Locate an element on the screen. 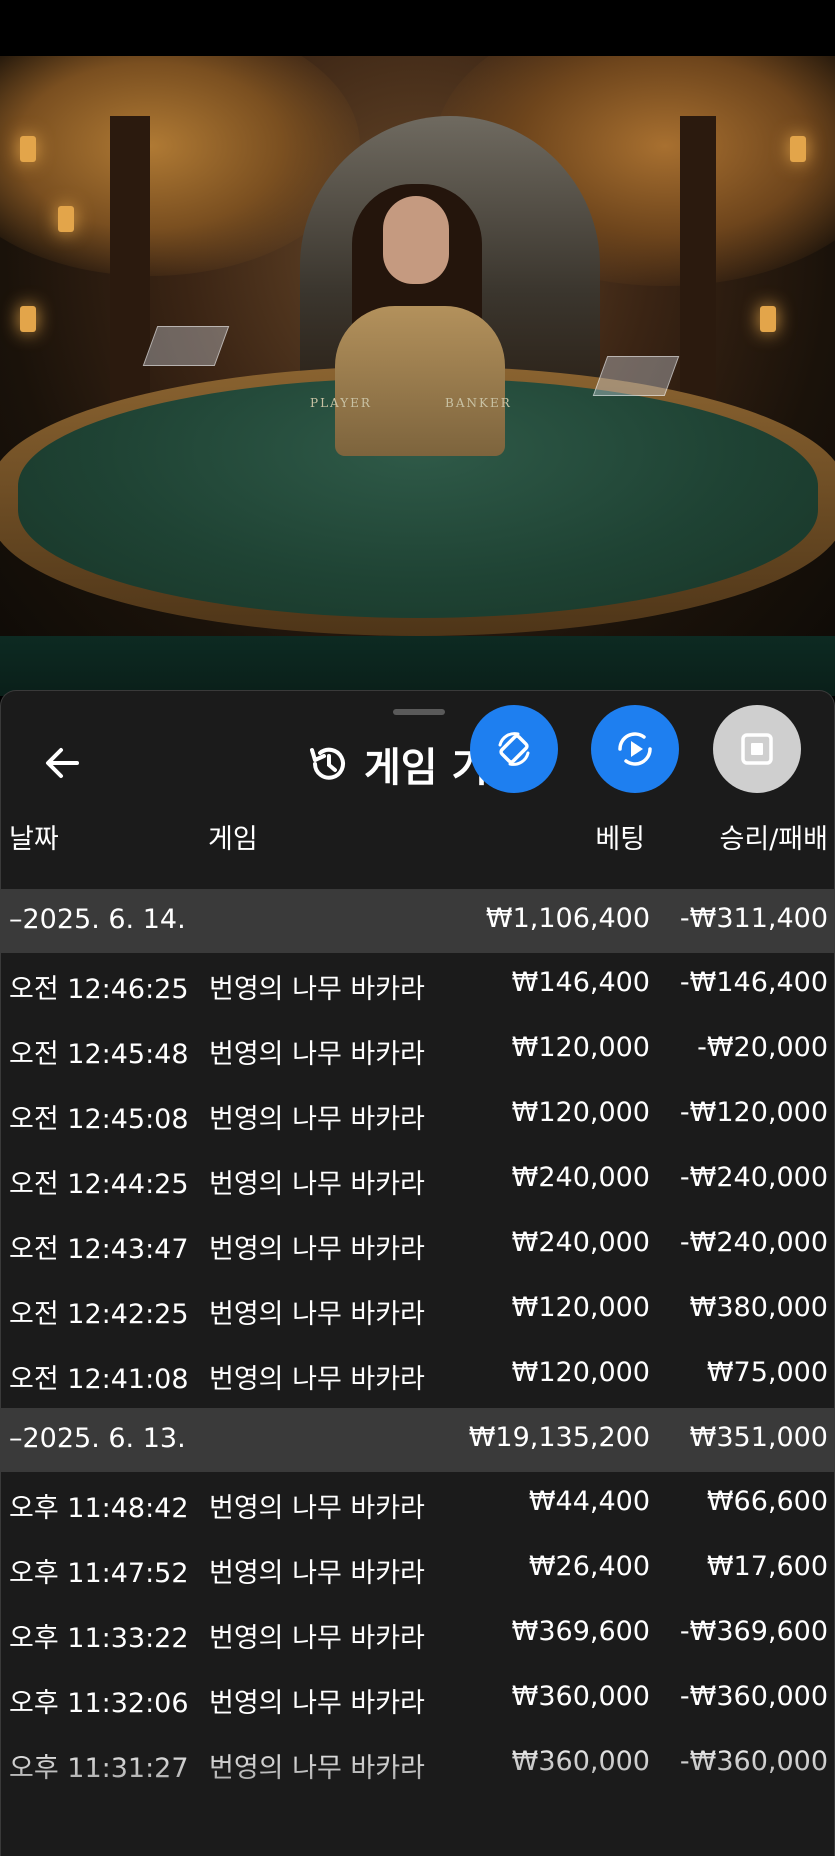 The width and height of the screenshot is (835, 1856). row-time: 오전 12:46:25 is located at coordinates (99, 989).